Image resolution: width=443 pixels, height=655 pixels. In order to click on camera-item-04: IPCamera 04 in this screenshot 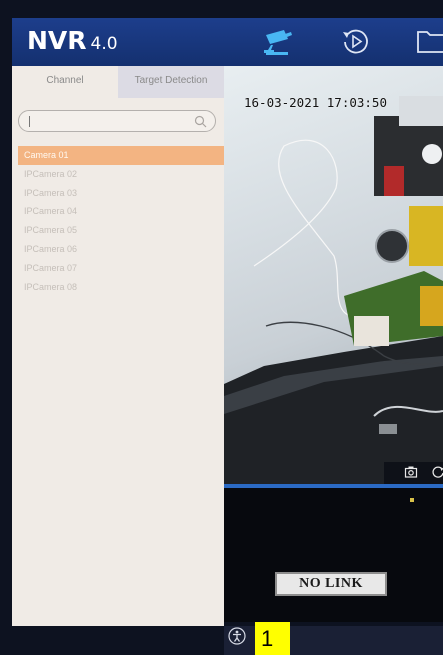, I will do `click(121, 211)`.